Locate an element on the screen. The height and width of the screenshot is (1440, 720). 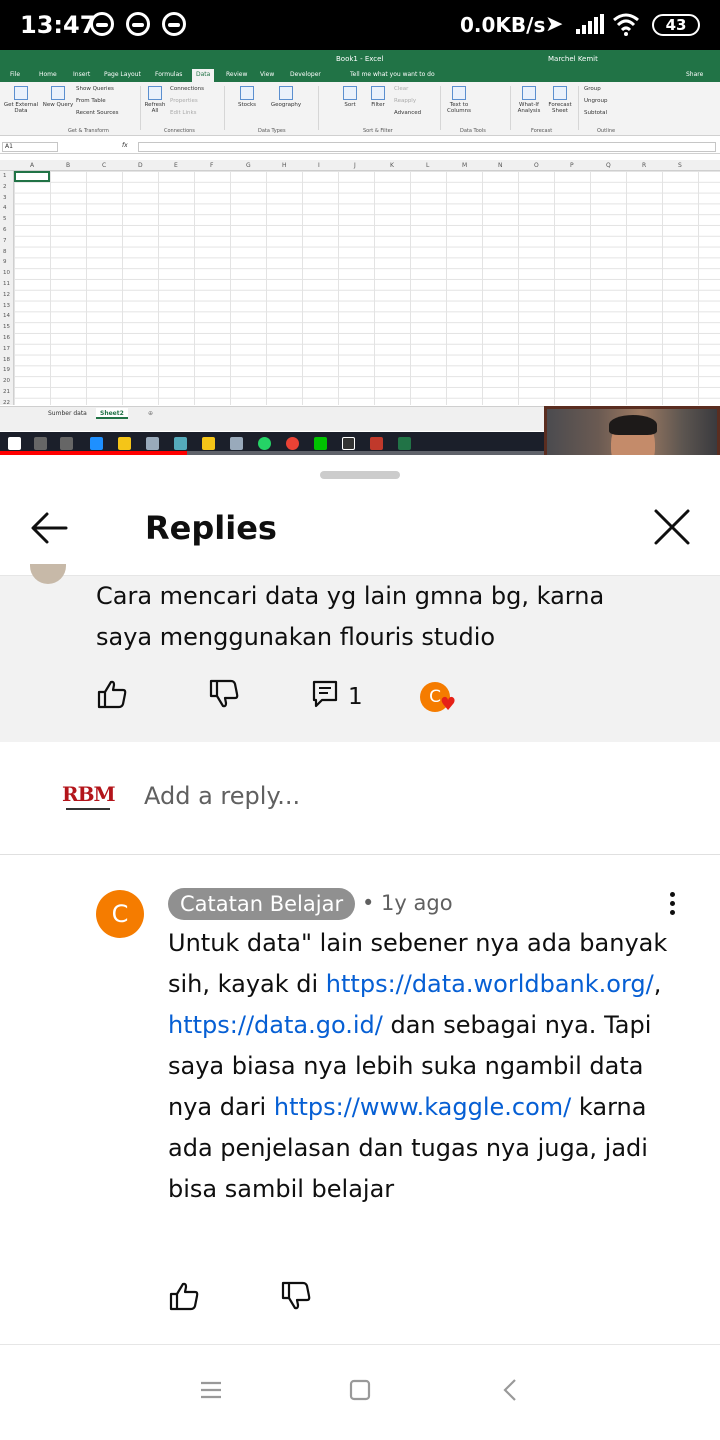
excel-column-header: J is located at coordinates (355, 165).